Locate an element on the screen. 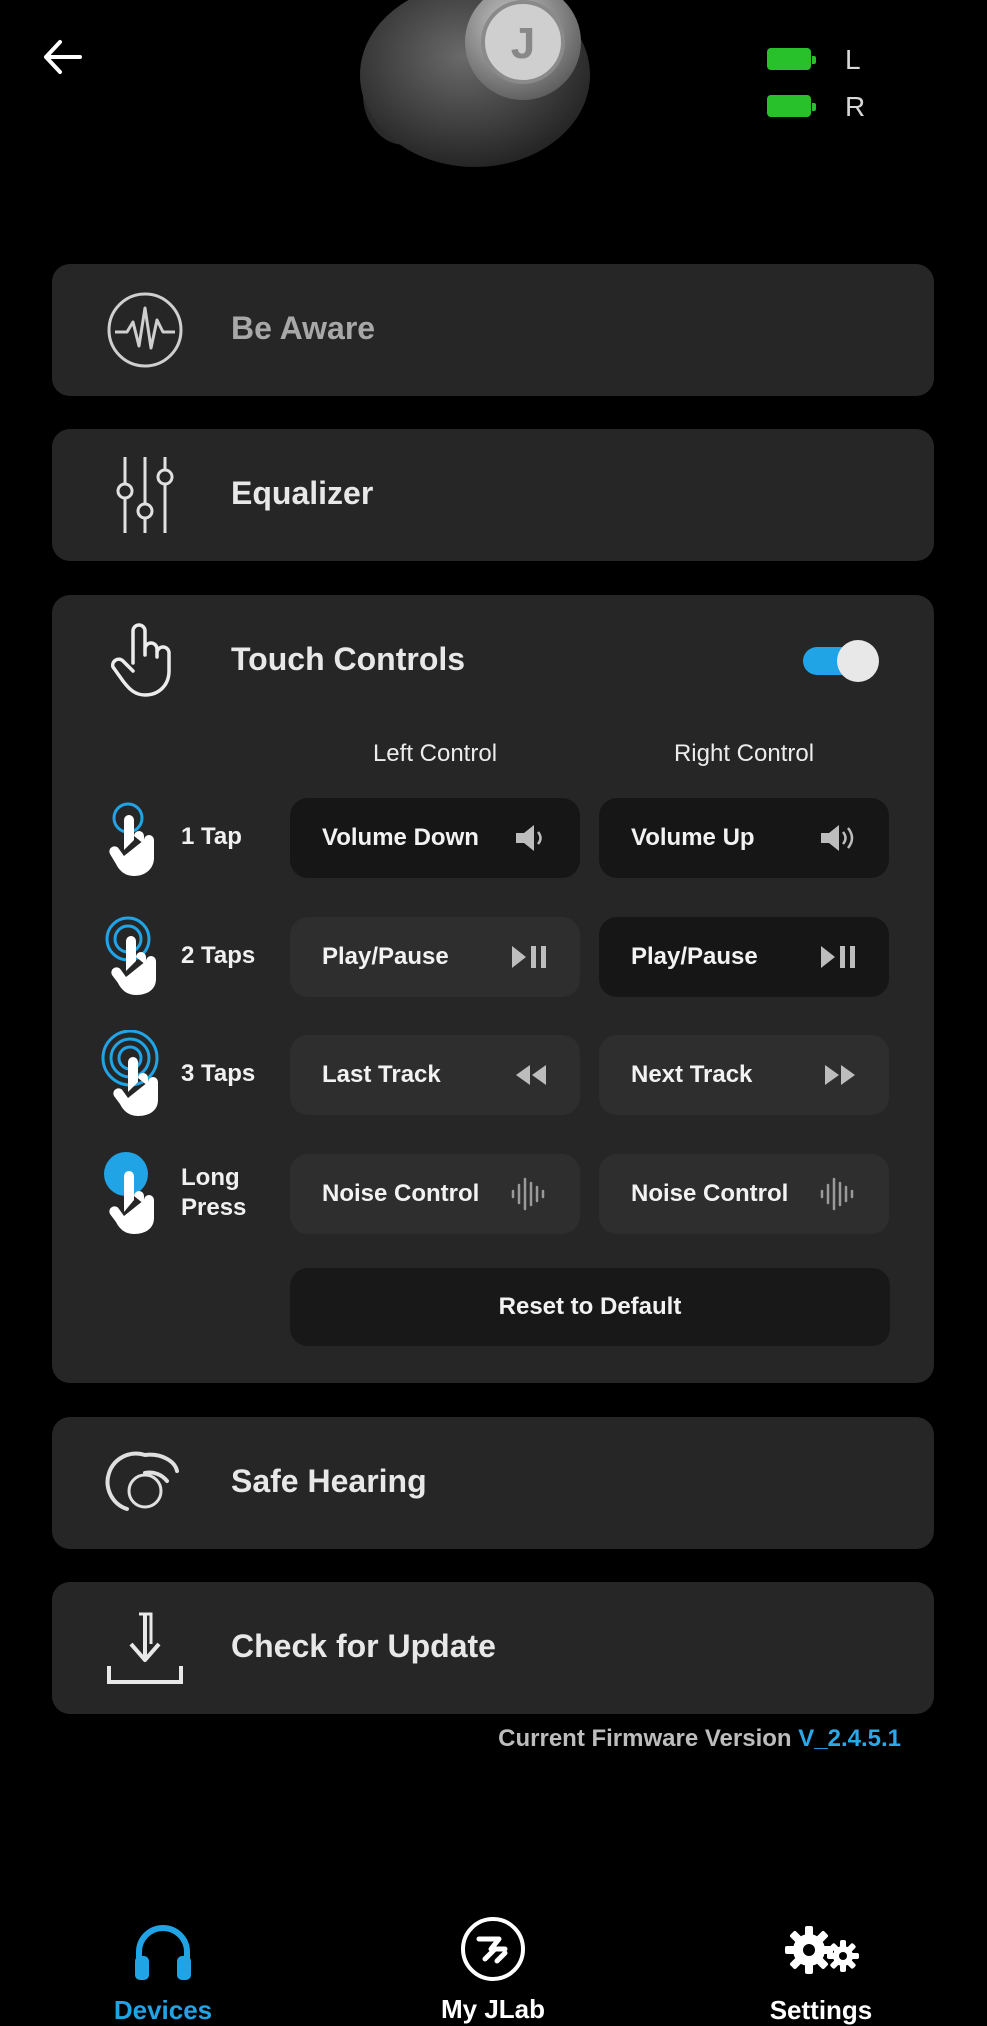  check-update-title: Check for Update is located at coordinates (363, 1646).